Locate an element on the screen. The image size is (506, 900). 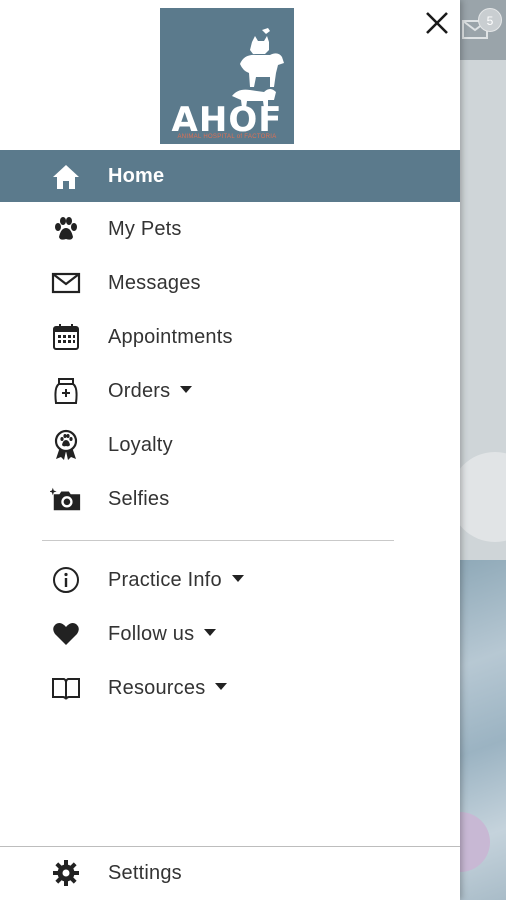
menu-item-label: Resources is located at coordinates (168, 688).